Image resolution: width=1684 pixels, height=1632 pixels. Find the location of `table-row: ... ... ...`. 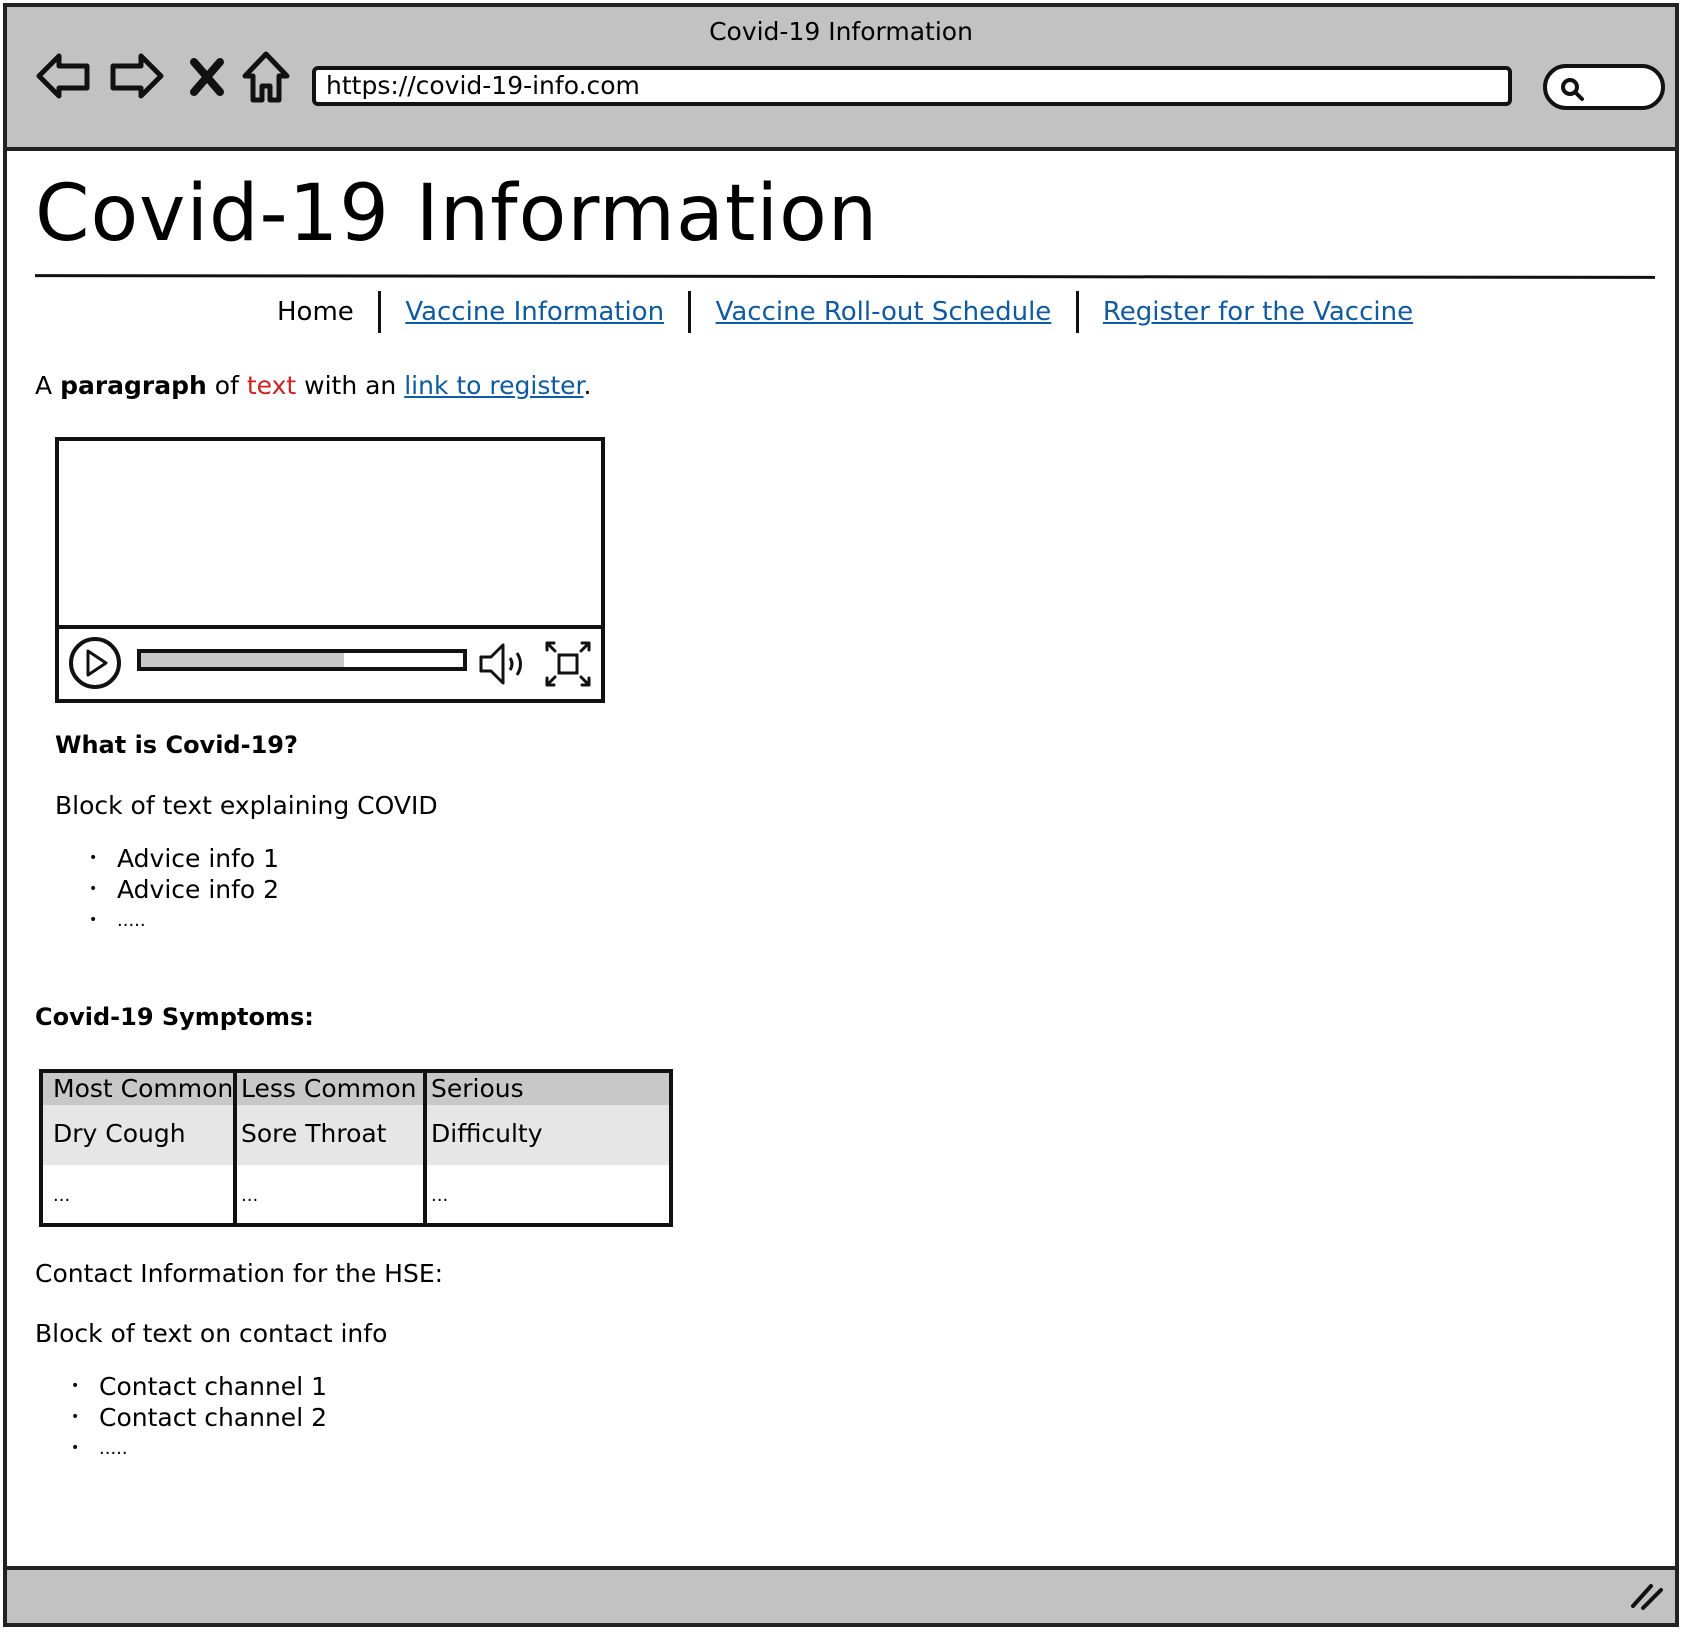

table-row: ... ... ... is located at coordinates (356, 1194).